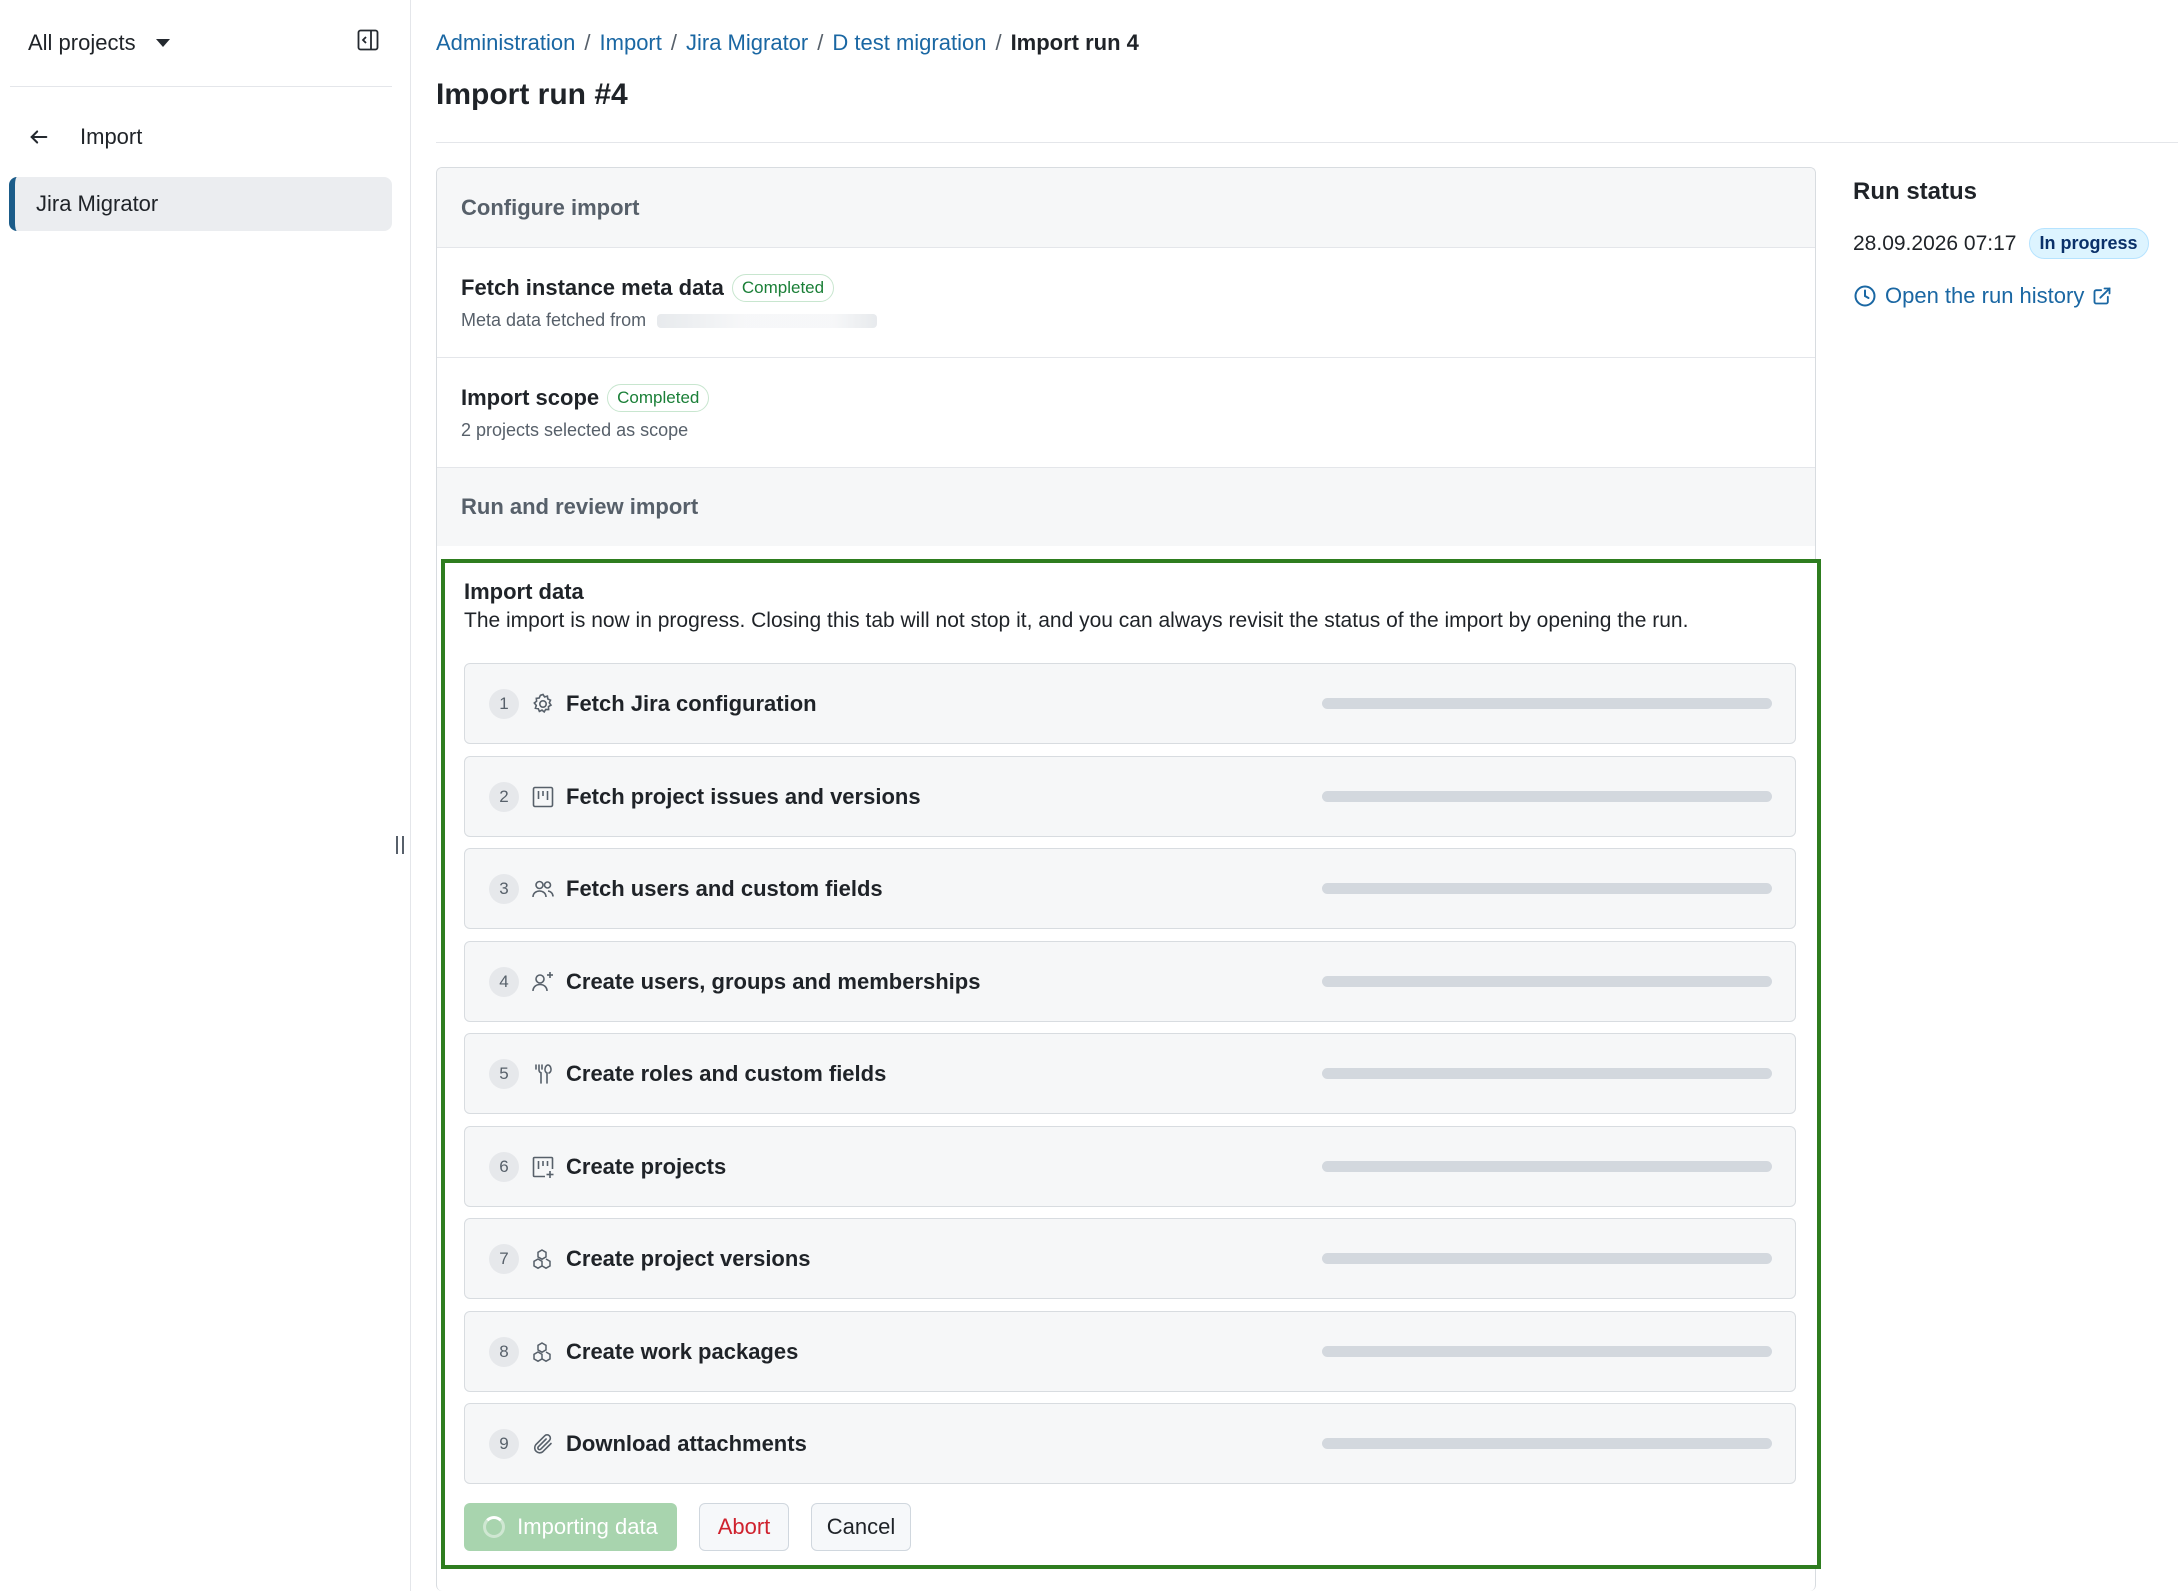 The width and height of the screenshot is (2178, 1591). What do you see at coordinates (767, 321) in the screenshot?
I see `redacted-url` at bounding box center [767, 321].